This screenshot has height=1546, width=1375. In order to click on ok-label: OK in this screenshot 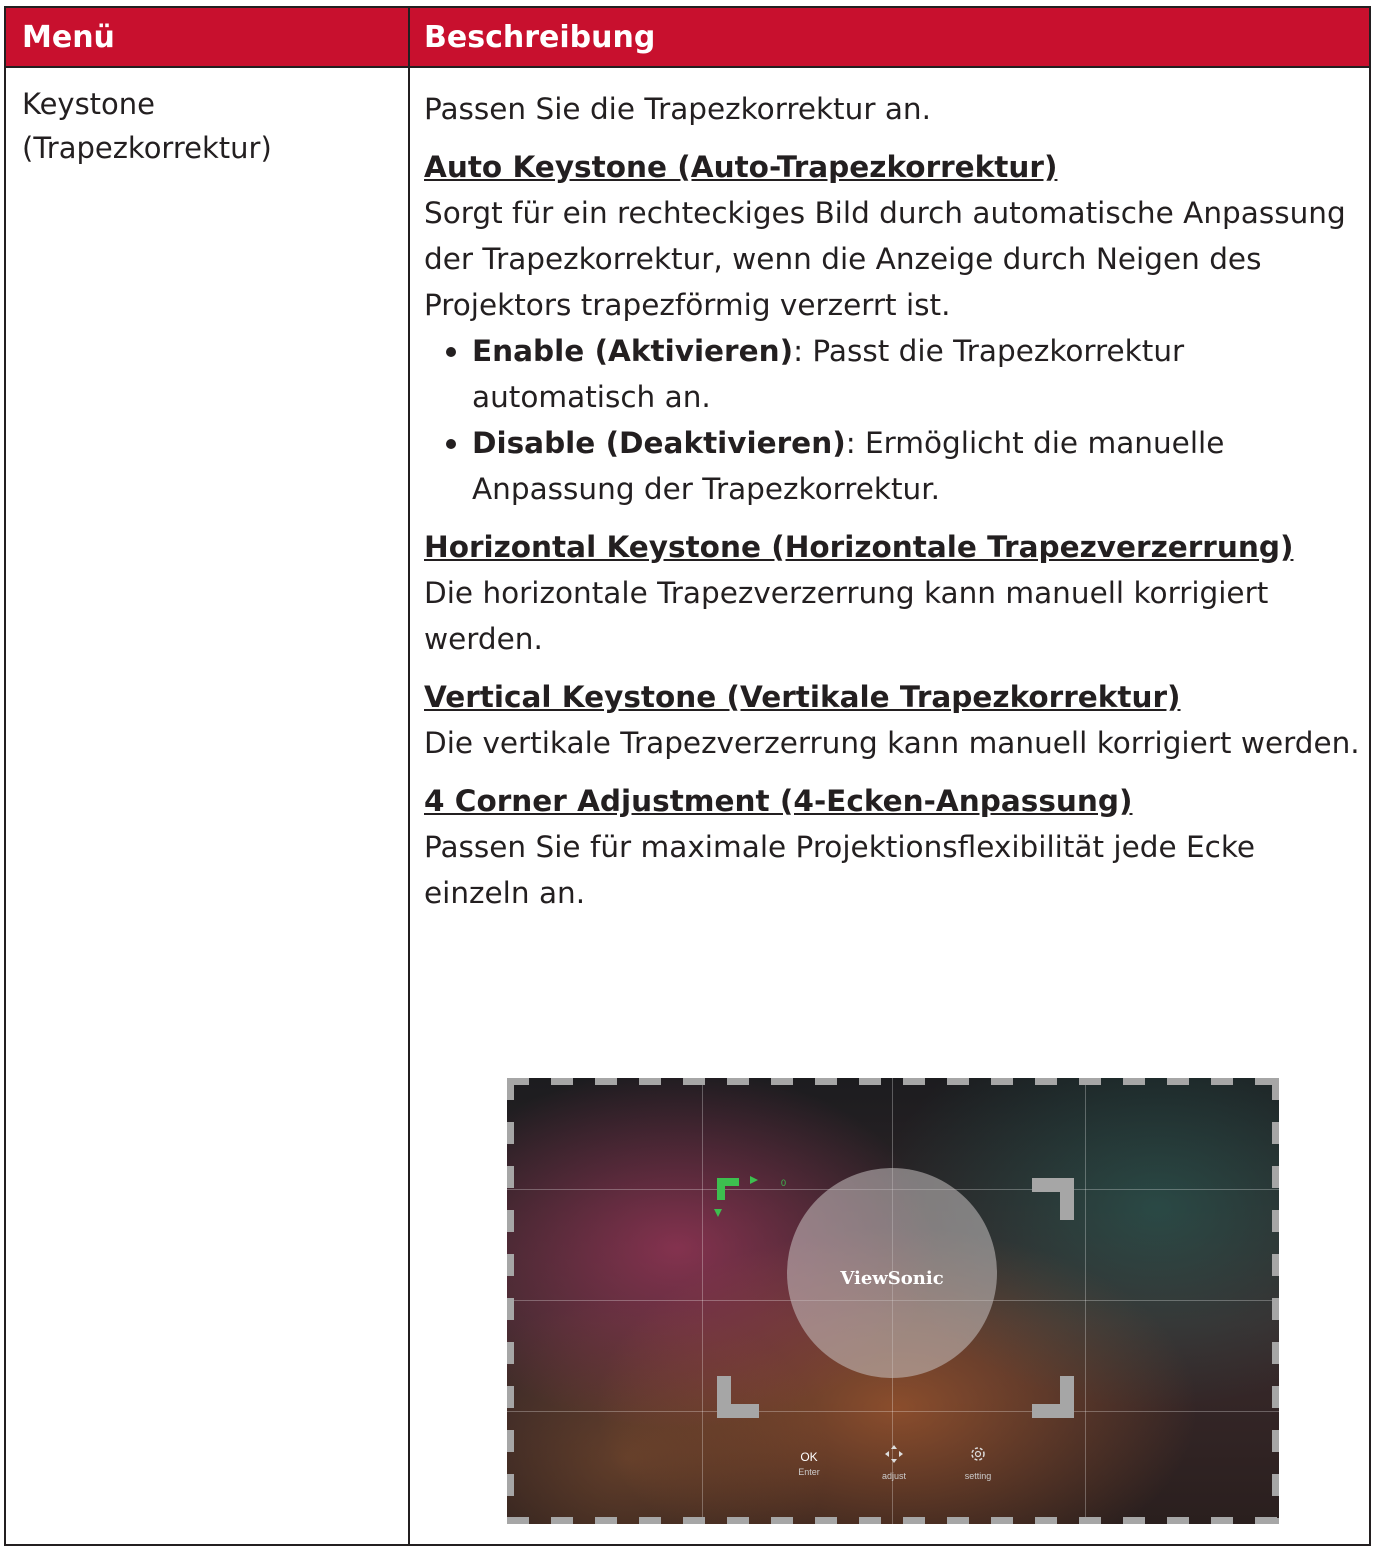, I will do `click(809, 1457)`.